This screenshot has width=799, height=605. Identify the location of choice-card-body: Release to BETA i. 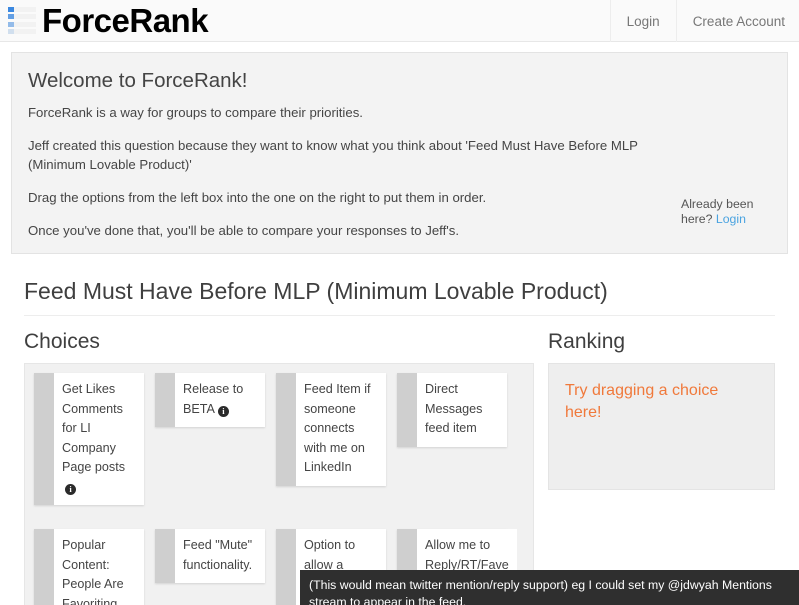
(220, 400).